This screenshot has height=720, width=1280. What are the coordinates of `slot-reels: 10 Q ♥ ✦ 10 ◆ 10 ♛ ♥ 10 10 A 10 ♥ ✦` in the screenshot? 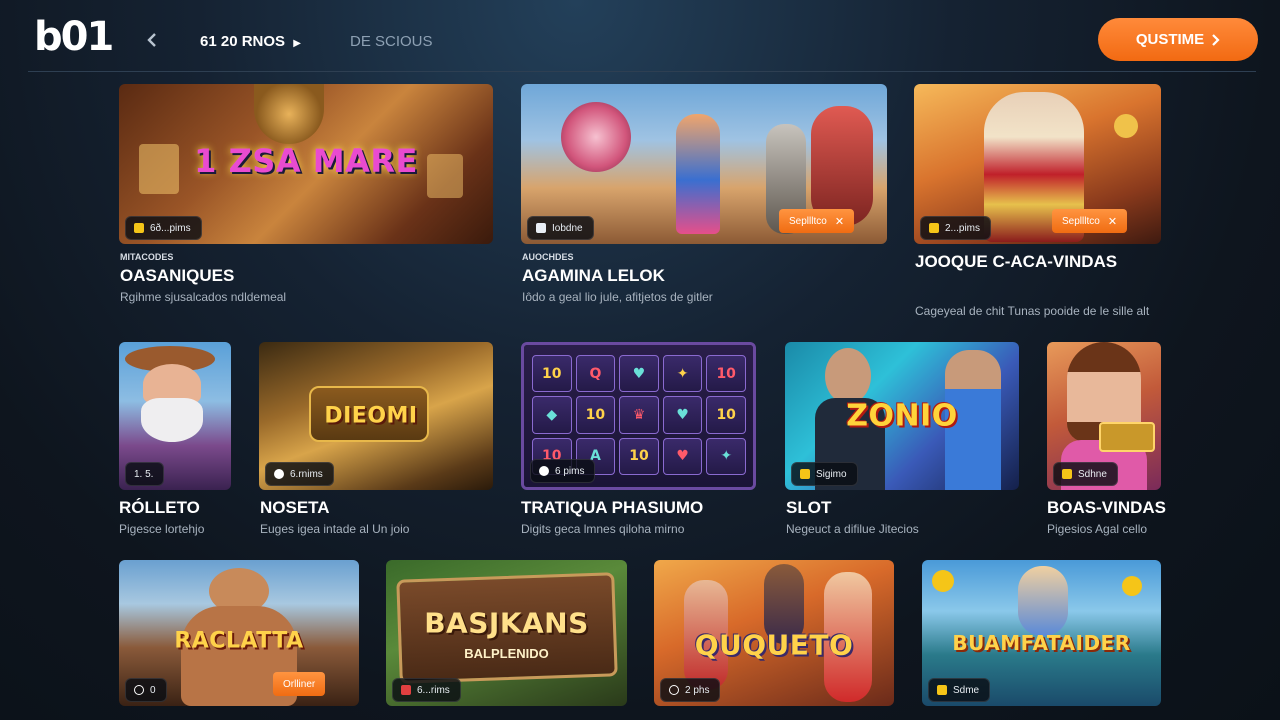 It's located at (639, 415).